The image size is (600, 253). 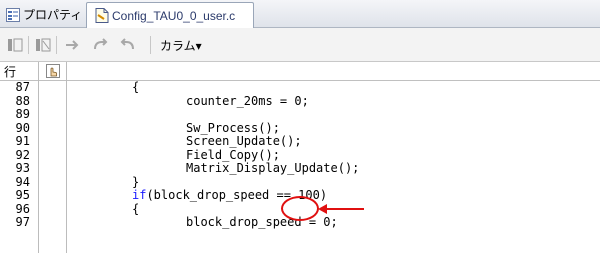 What do you see at coordinates (53, 15) in the screenshot?
I see `tab-properties-label: プロパティ` at bounding box center [53, 15].